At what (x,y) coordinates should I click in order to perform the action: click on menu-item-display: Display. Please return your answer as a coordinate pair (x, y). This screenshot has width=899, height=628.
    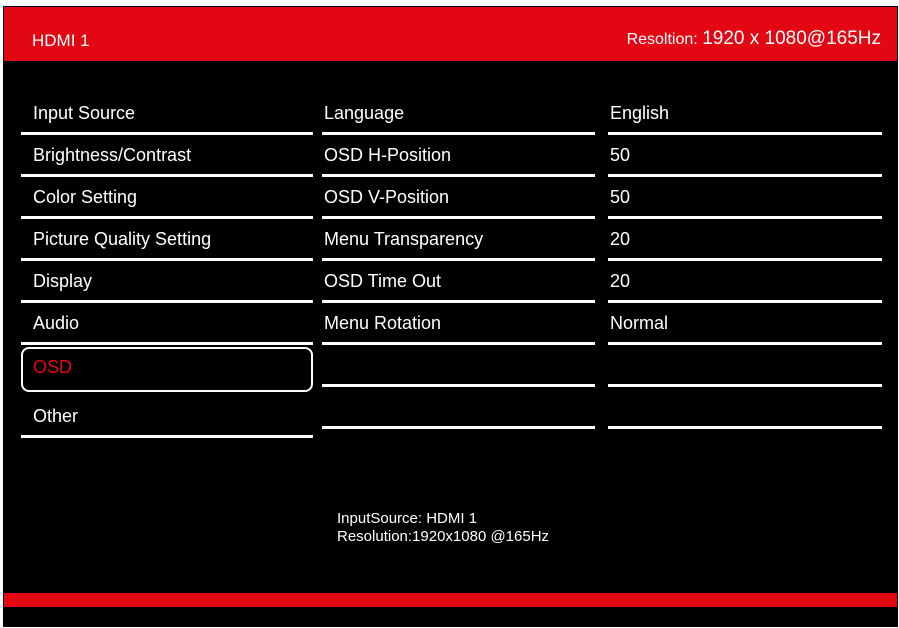
    Looking at the image, I should click on (167, 282).